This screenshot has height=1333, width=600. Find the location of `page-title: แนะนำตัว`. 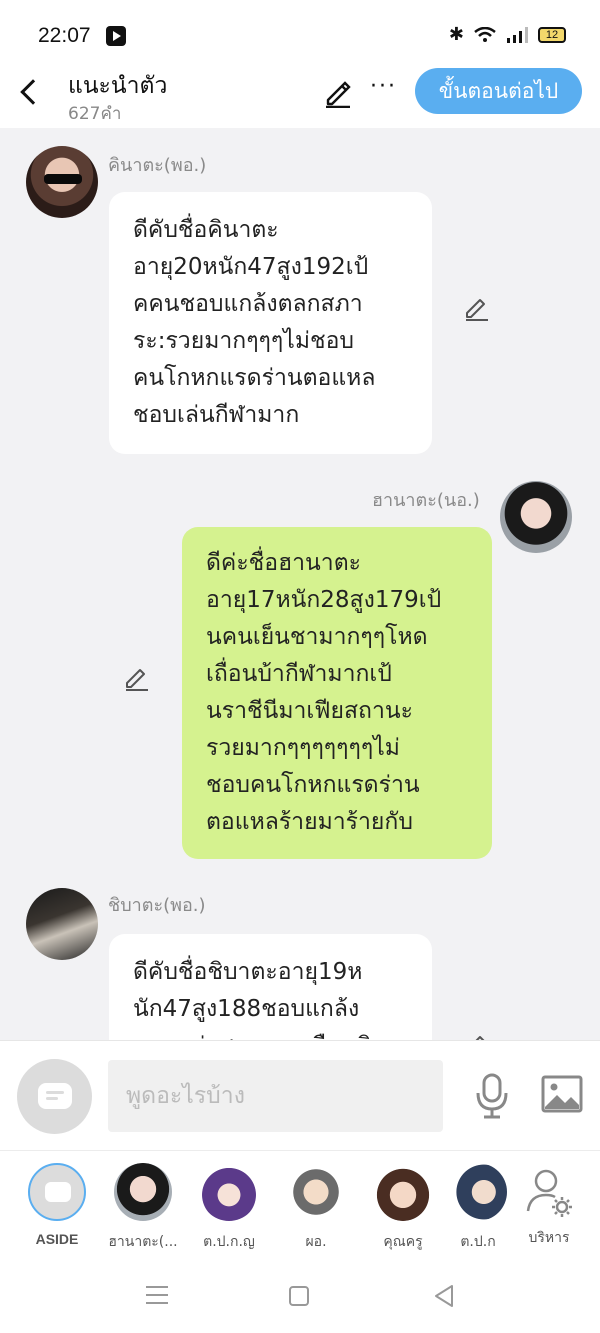

page-title: แนะนำตัว is located at coordinates (118, 86).